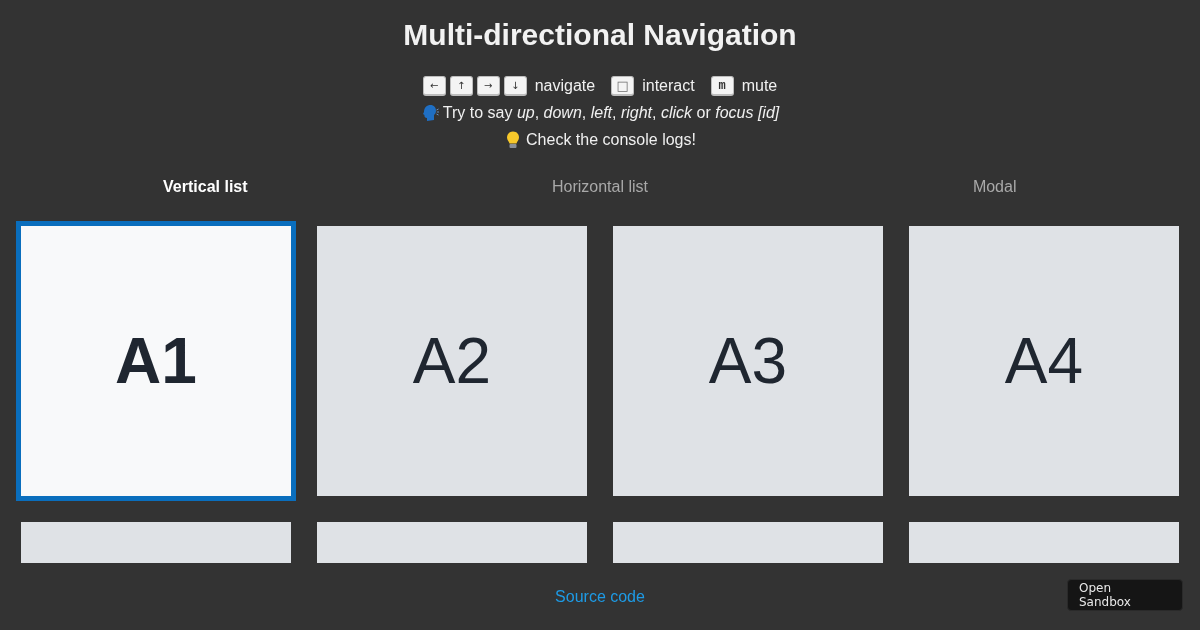 The height and width of the screenshot is (630, 1200). I want to click on keyboard-key: ↑, so click(461, 86).